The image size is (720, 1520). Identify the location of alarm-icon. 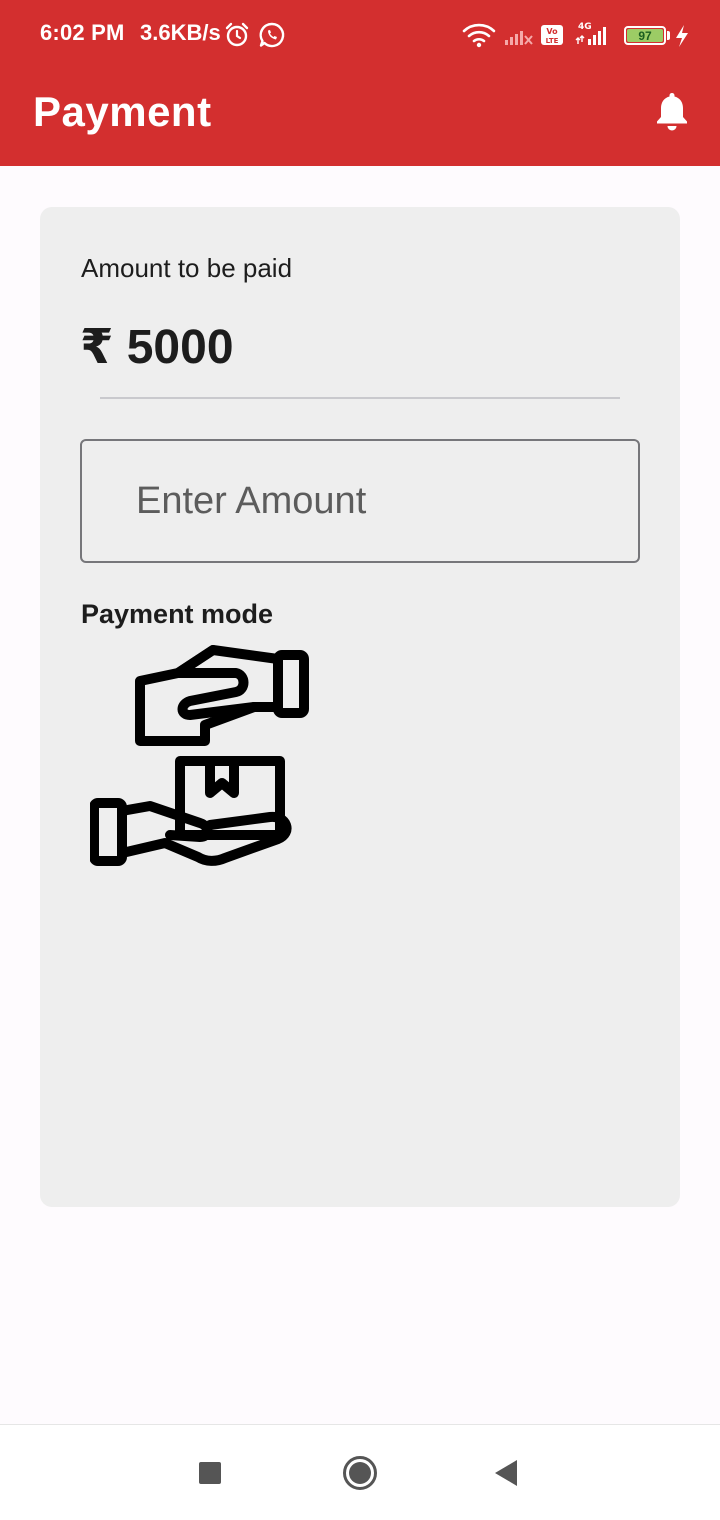
(237, 34).